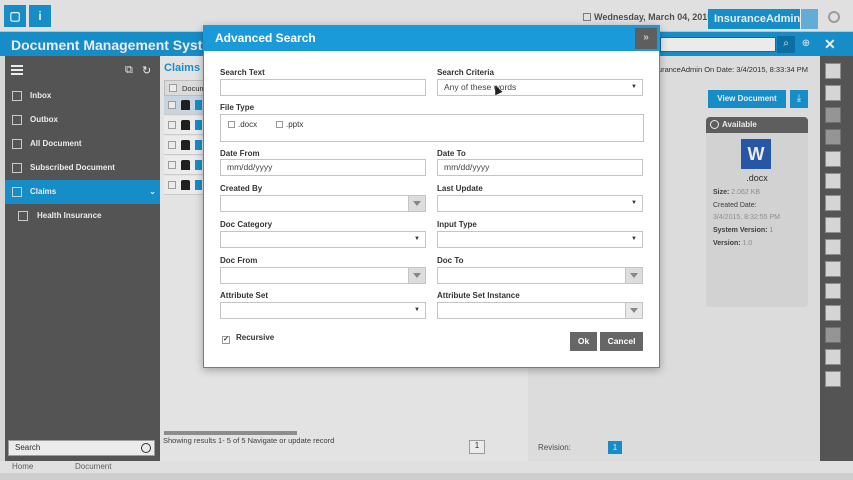  I want to click on dialog-header: Advanced Search », so click(431, 38).